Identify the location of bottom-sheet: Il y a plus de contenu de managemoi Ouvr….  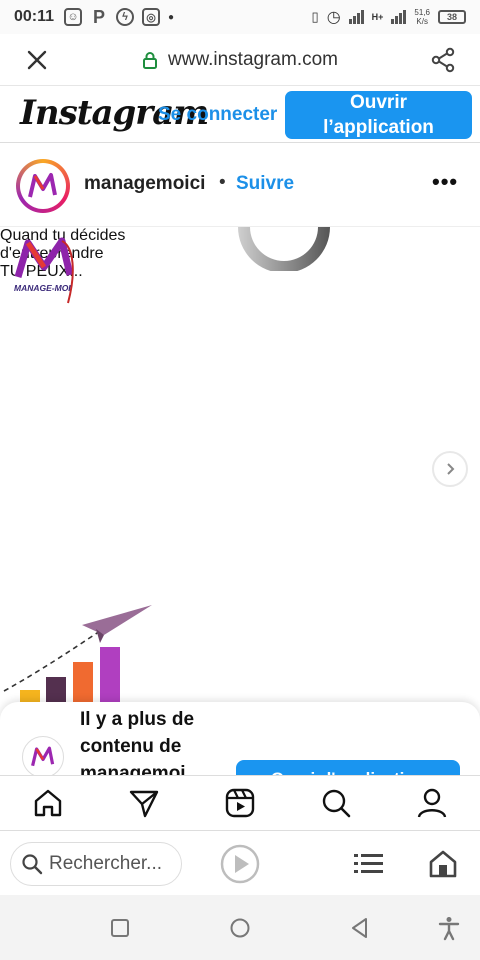
(240, 742).